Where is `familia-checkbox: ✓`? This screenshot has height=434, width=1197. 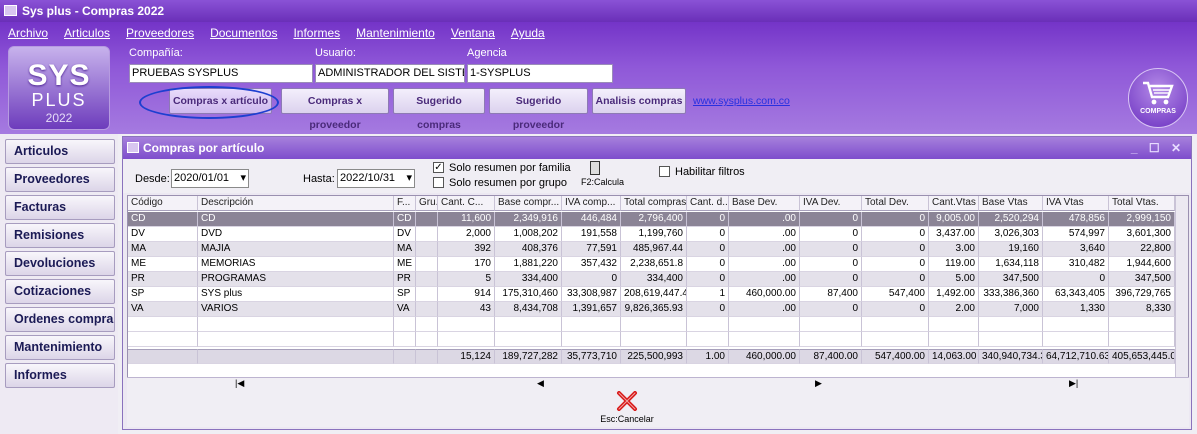 familia-checkbox: ✓ is located at coordinates (438, 167).